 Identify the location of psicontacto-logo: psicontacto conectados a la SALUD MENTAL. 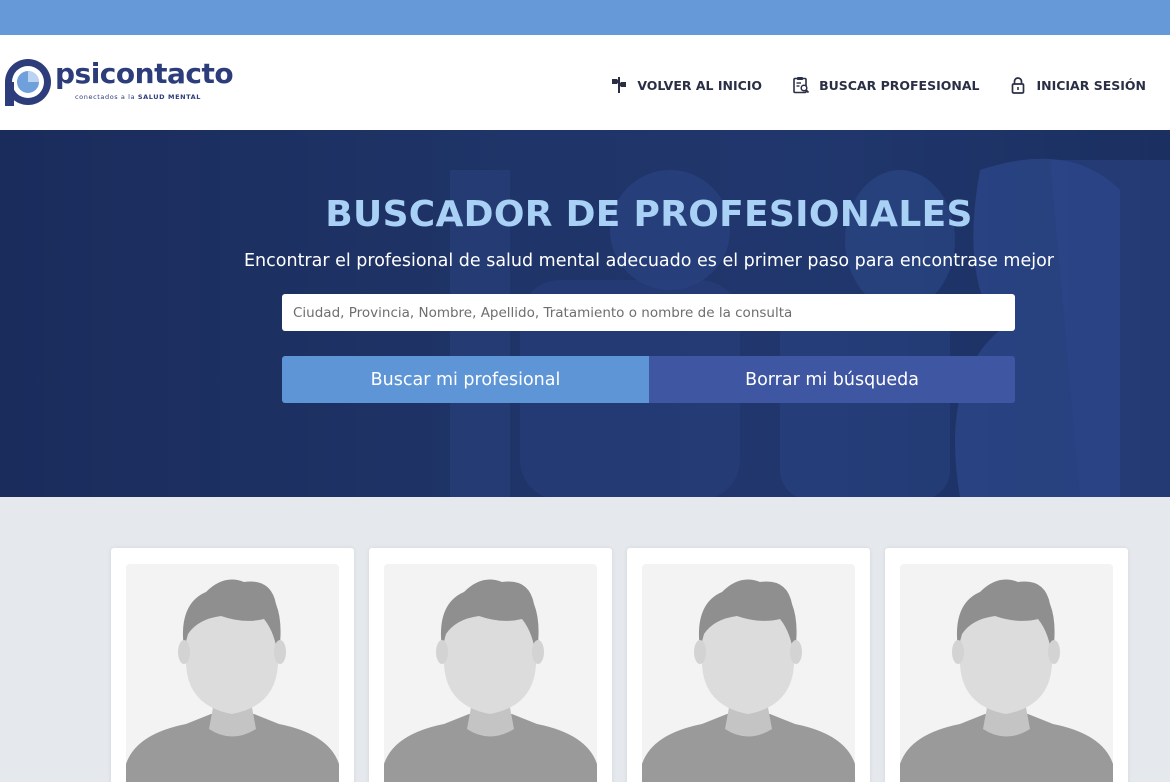
(118, 83).